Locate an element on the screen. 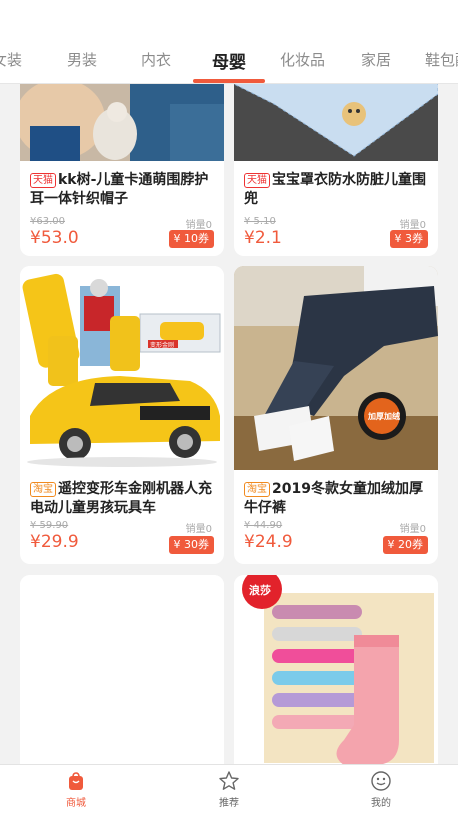  nav-shop: 商城 is located at coordinates (76, 789).